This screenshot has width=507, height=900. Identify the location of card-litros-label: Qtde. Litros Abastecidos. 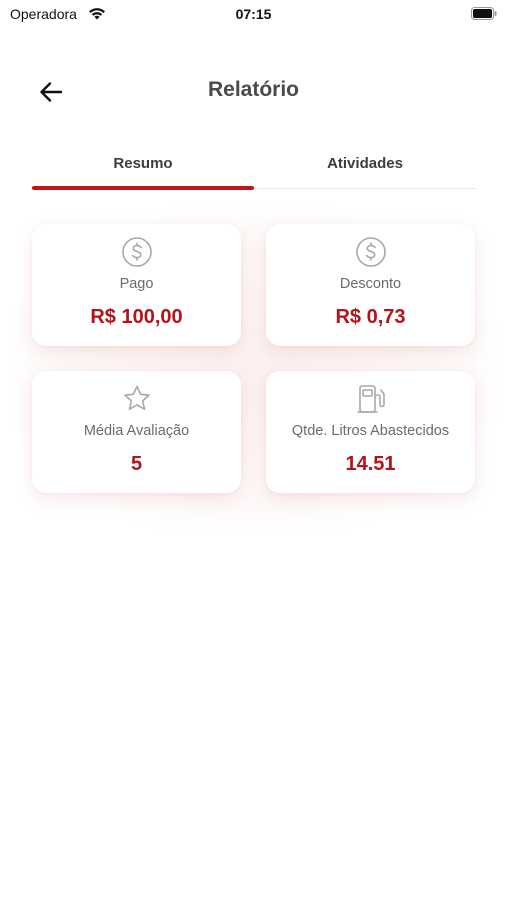
(370, 431).